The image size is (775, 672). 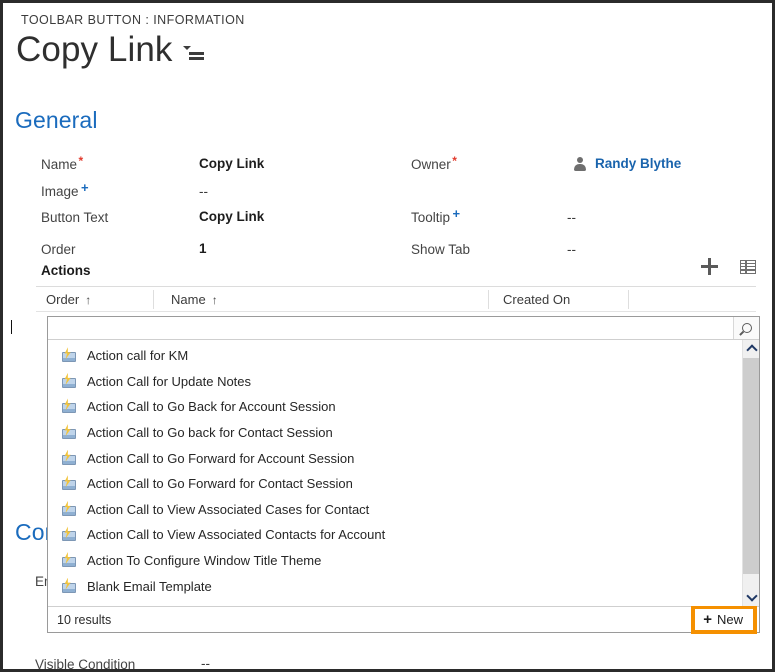 I want to click on field-row-owner: Owner *, so click(x=434, y=164).